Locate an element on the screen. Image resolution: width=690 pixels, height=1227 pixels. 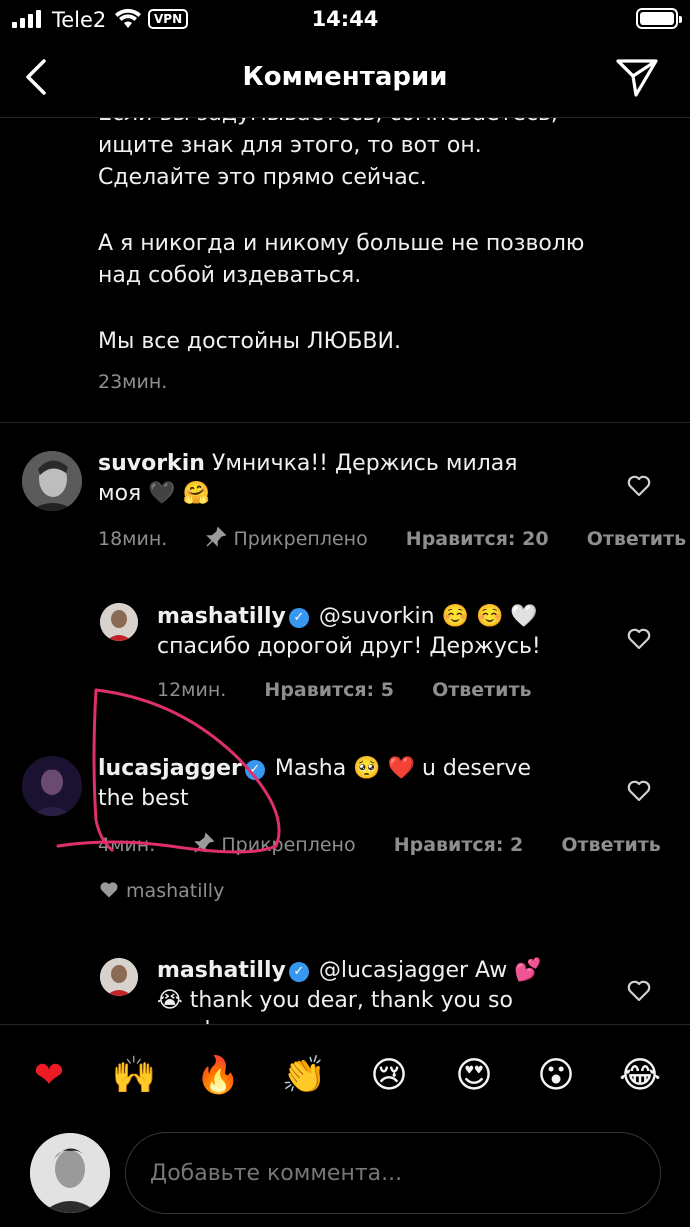
clapping-emoji: 👏 is located at coordinates (304, 1076).